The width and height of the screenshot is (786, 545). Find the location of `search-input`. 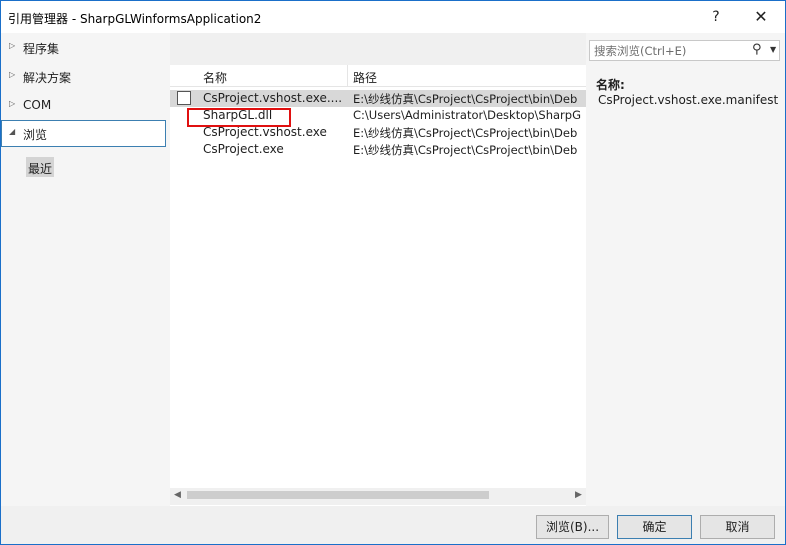

search-input is located at coordinates (667, 50).